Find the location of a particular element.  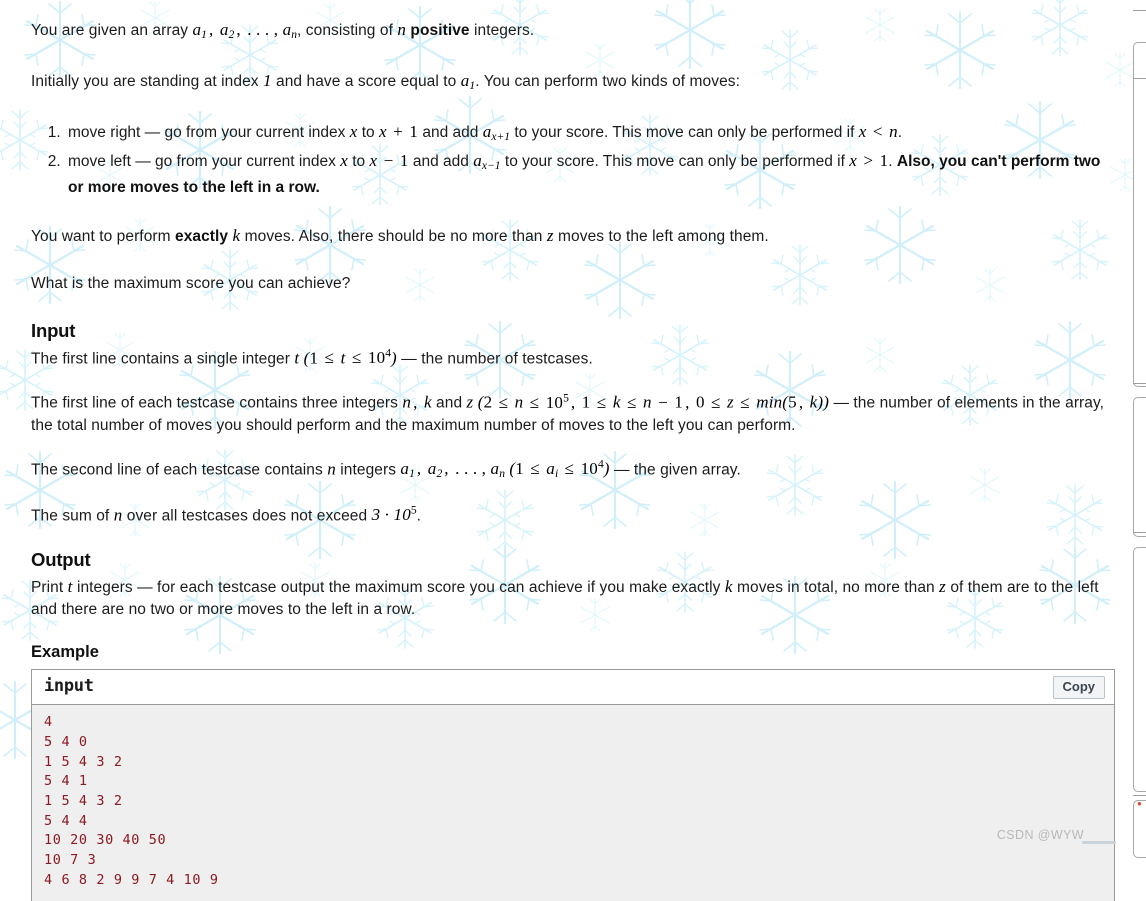

text-init-mid: and have a score equal to is located at coordinates (366, 81).